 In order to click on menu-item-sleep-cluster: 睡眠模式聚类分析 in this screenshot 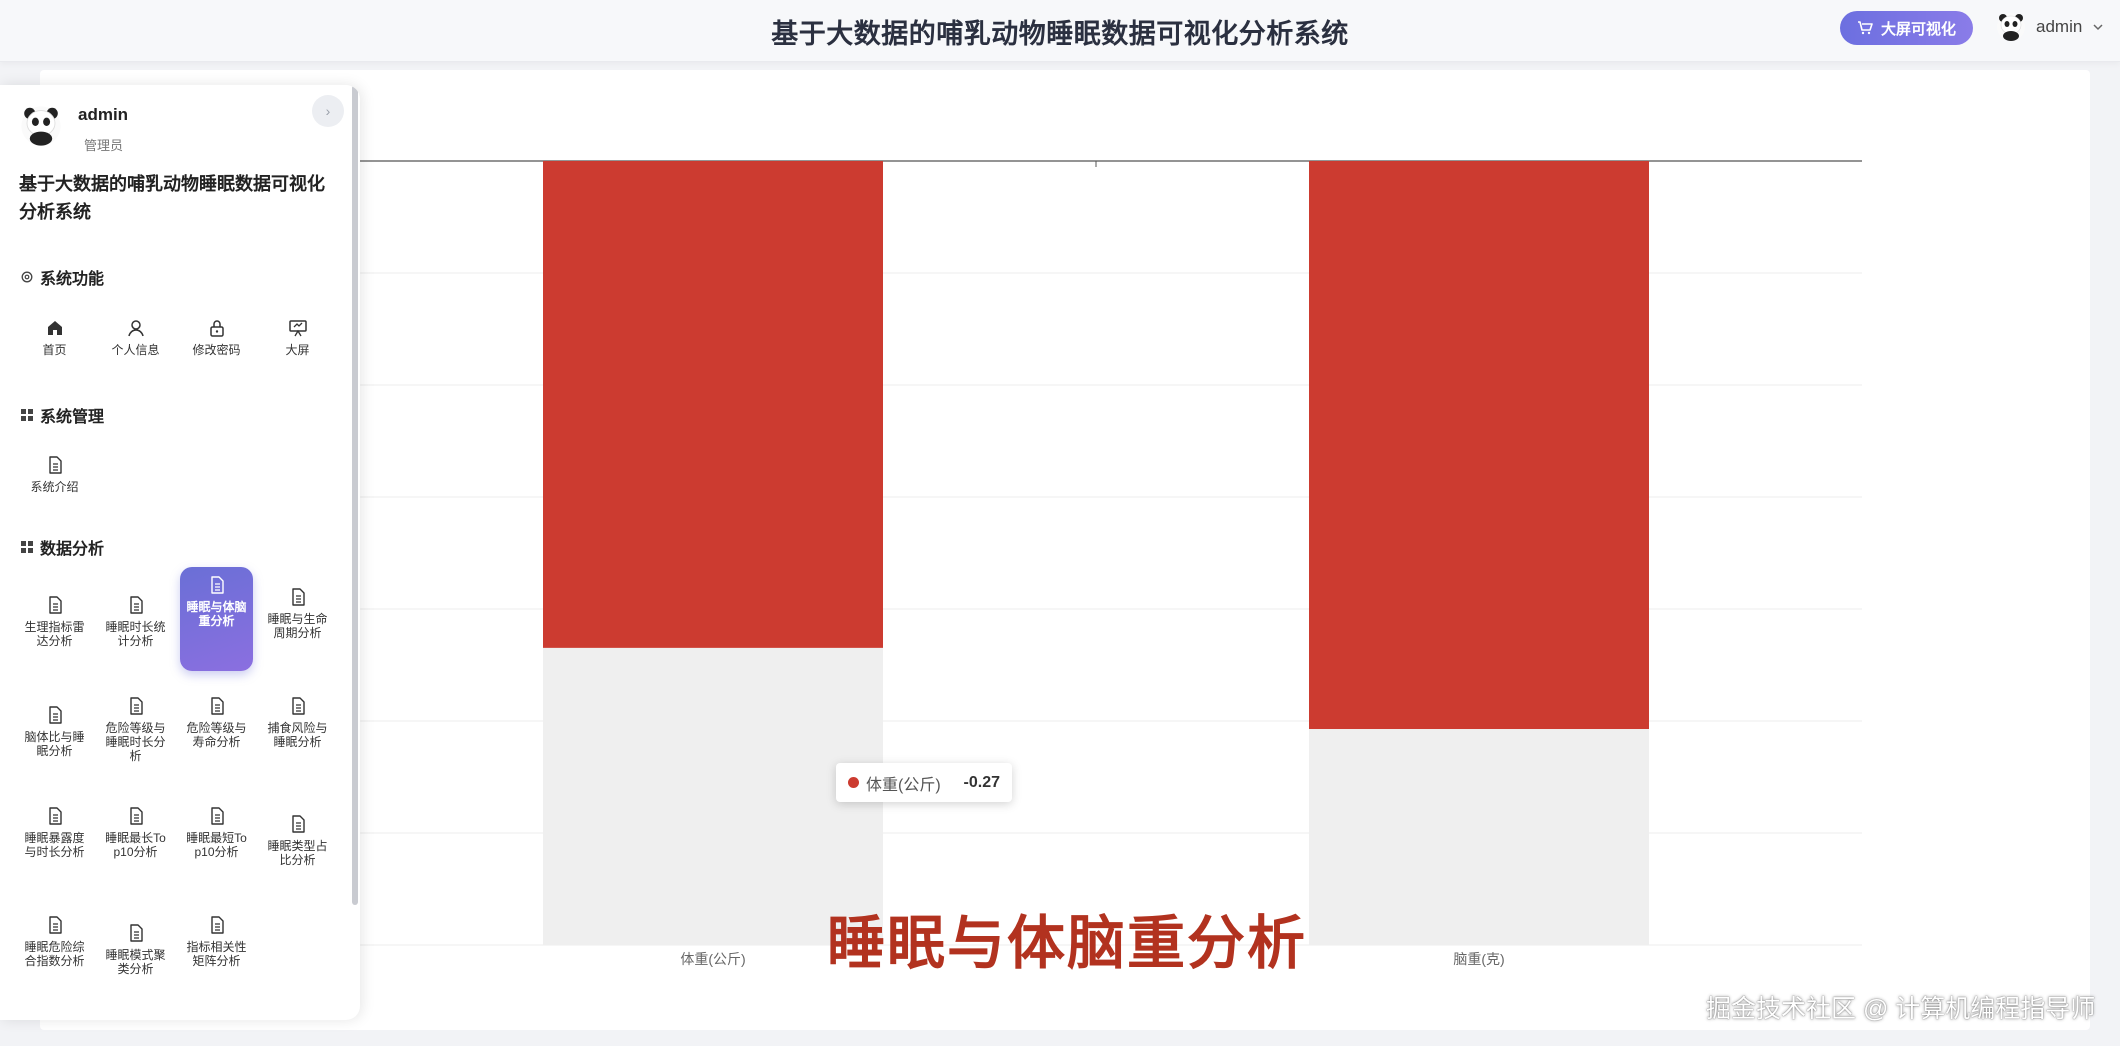, I will do `click(135, 967)`.